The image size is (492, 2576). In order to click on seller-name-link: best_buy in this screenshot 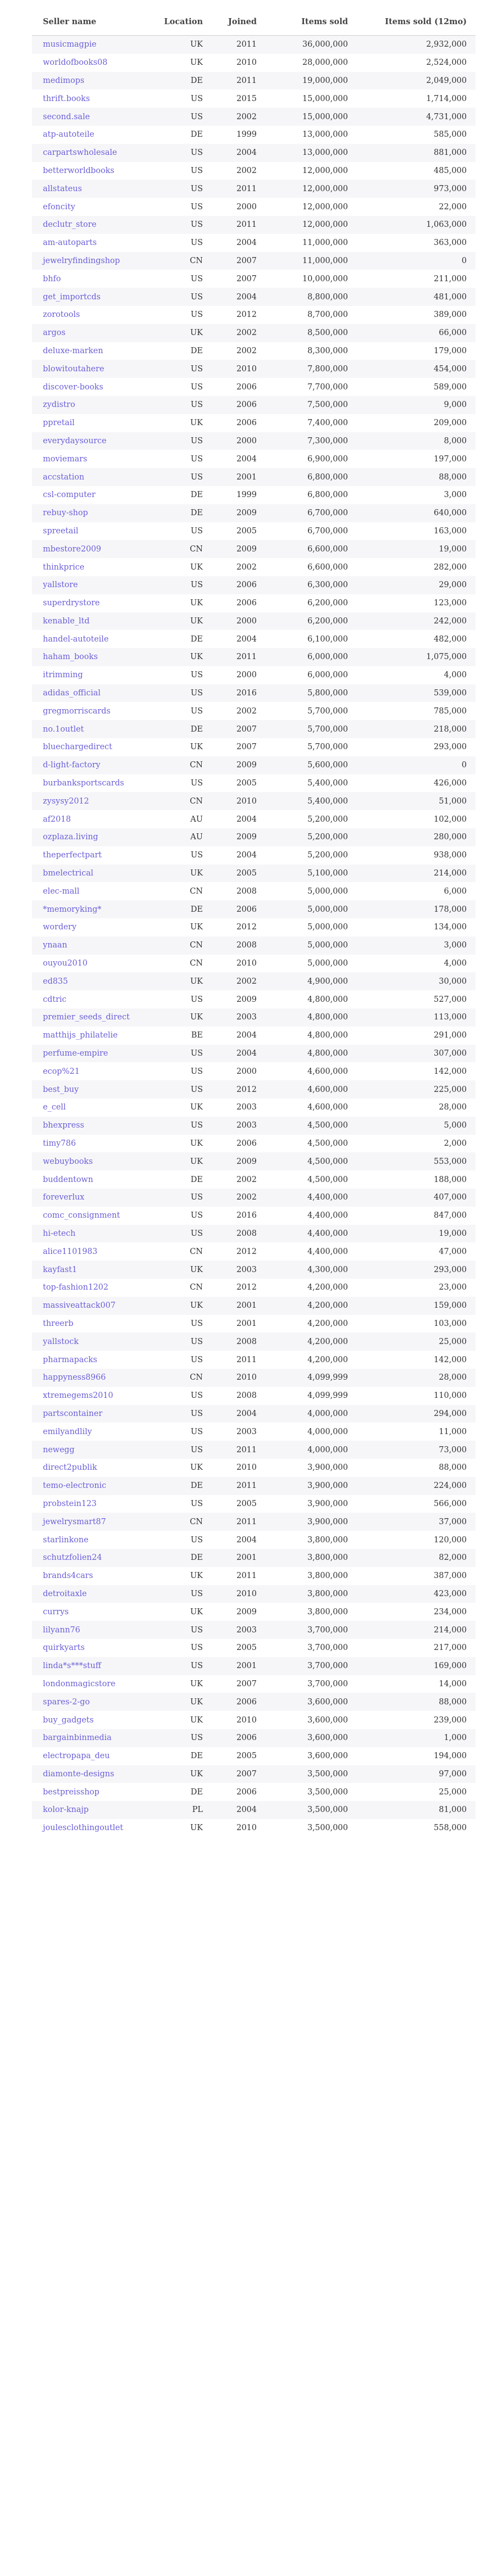, I will do `click(94, 1089)`.